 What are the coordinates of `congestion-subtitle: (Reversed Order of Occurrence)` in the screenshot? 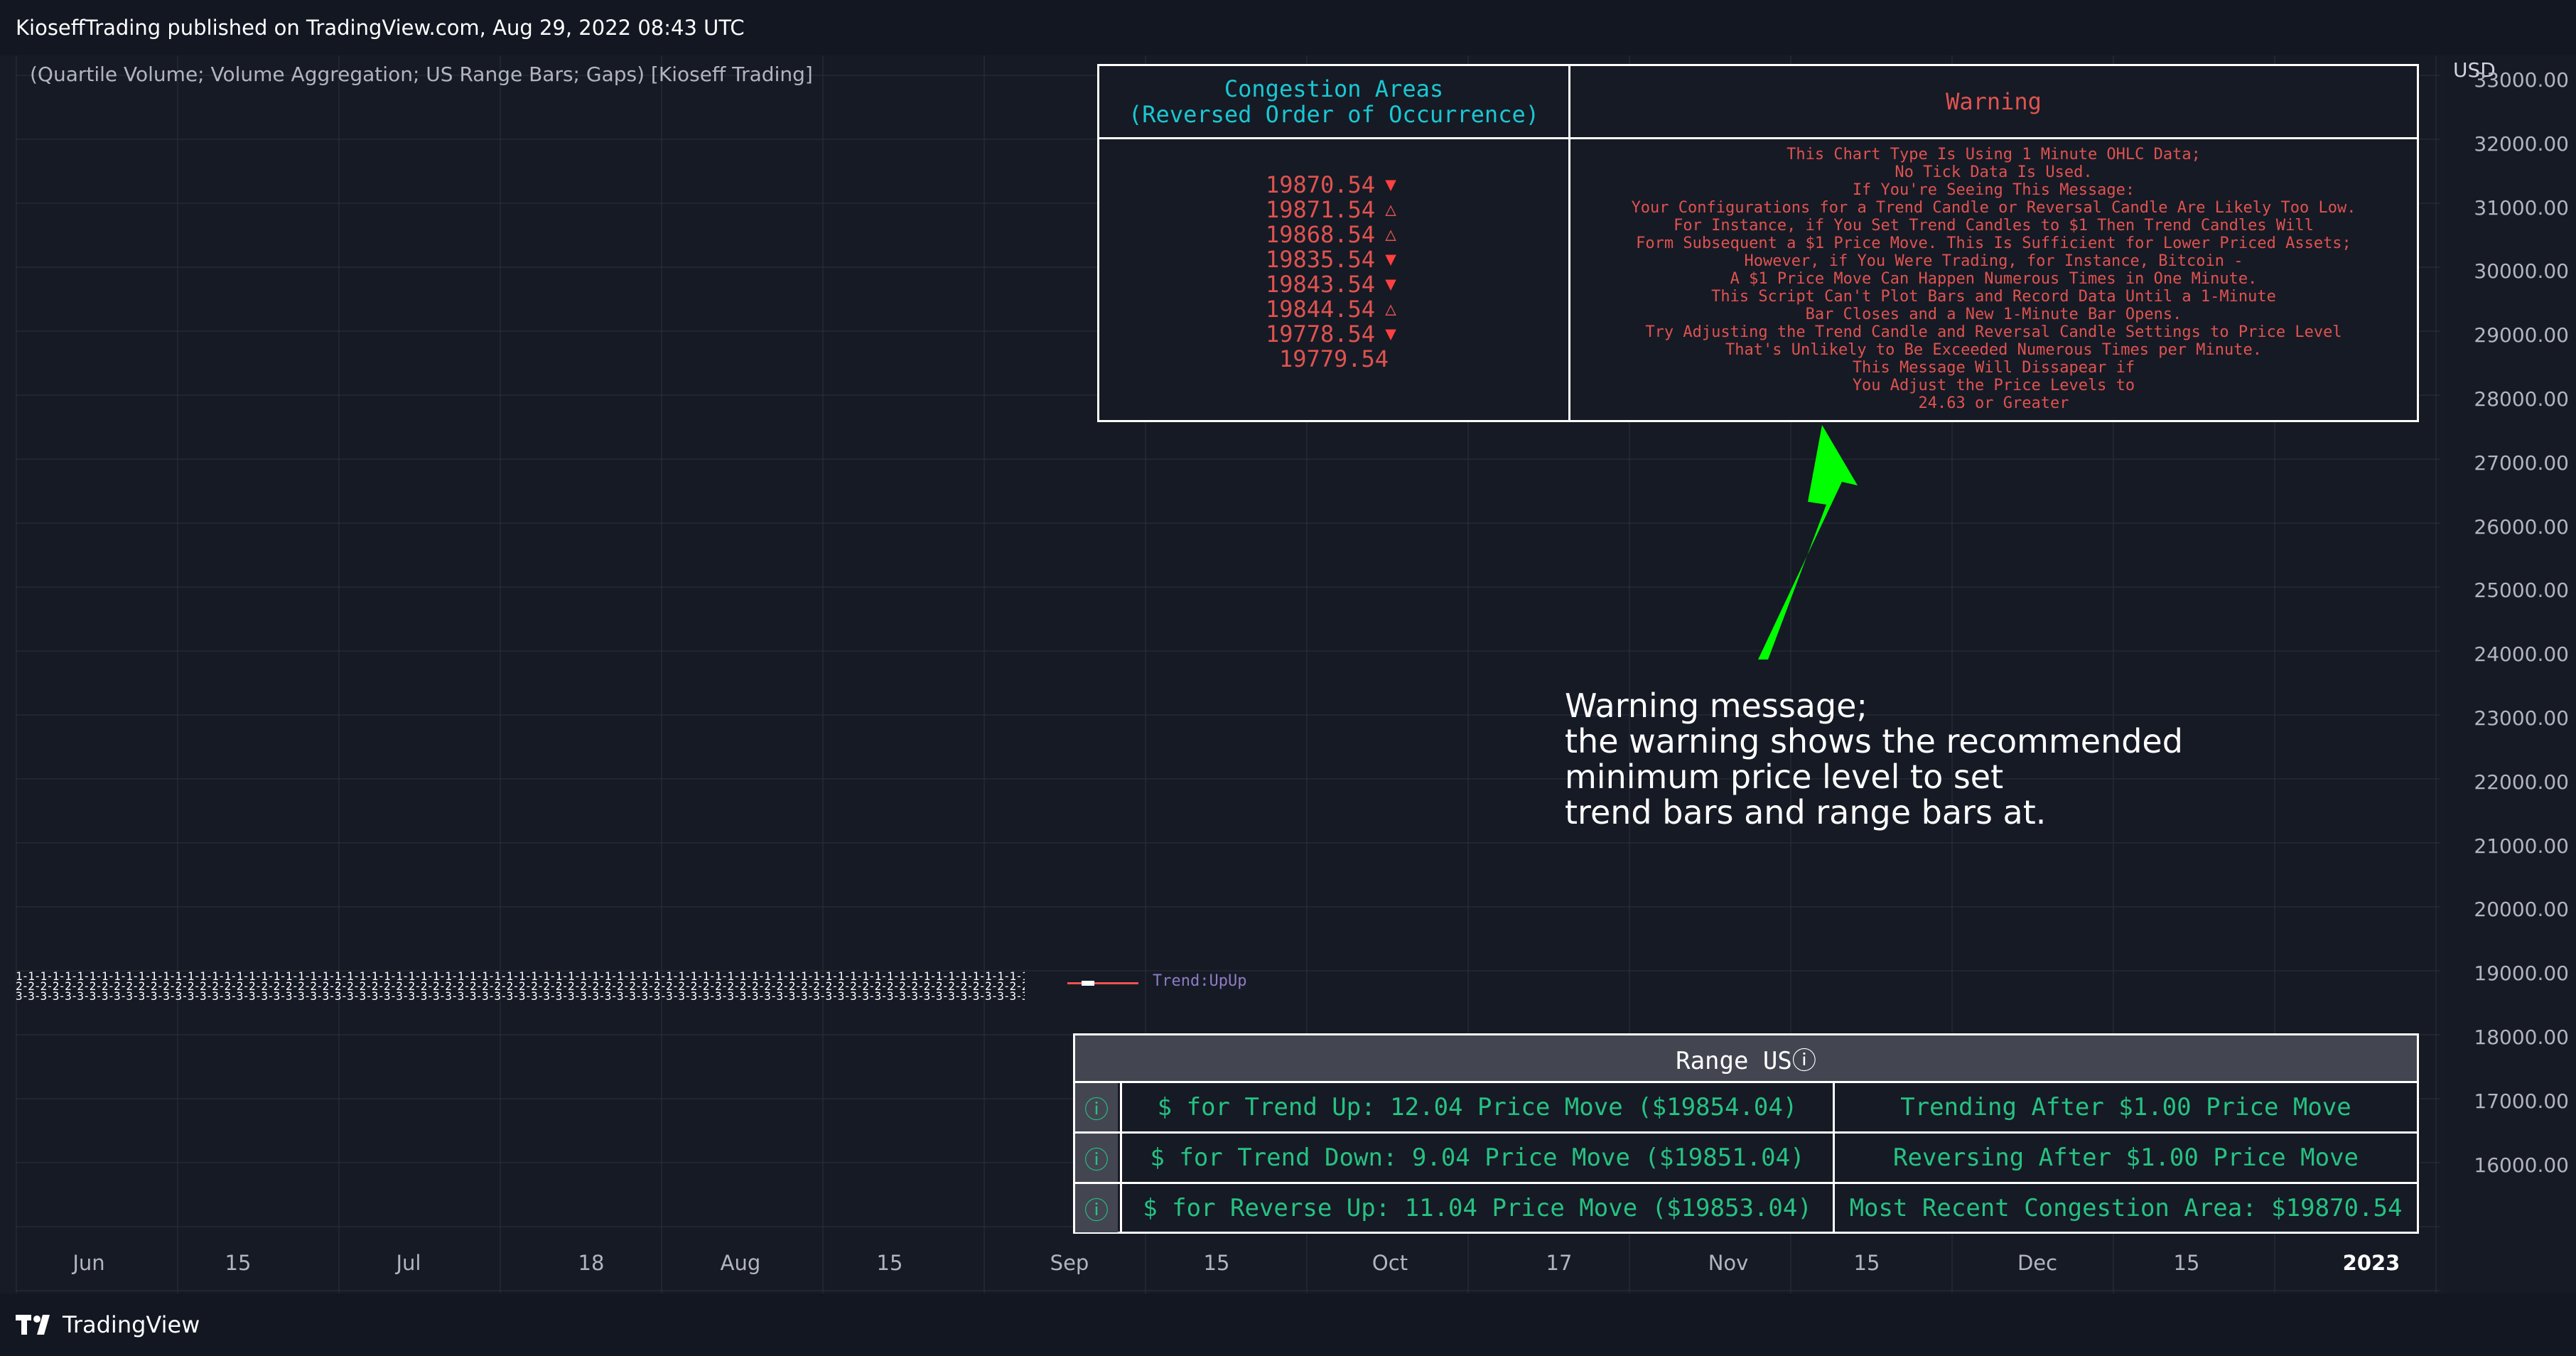 It's located at (1334, 114).